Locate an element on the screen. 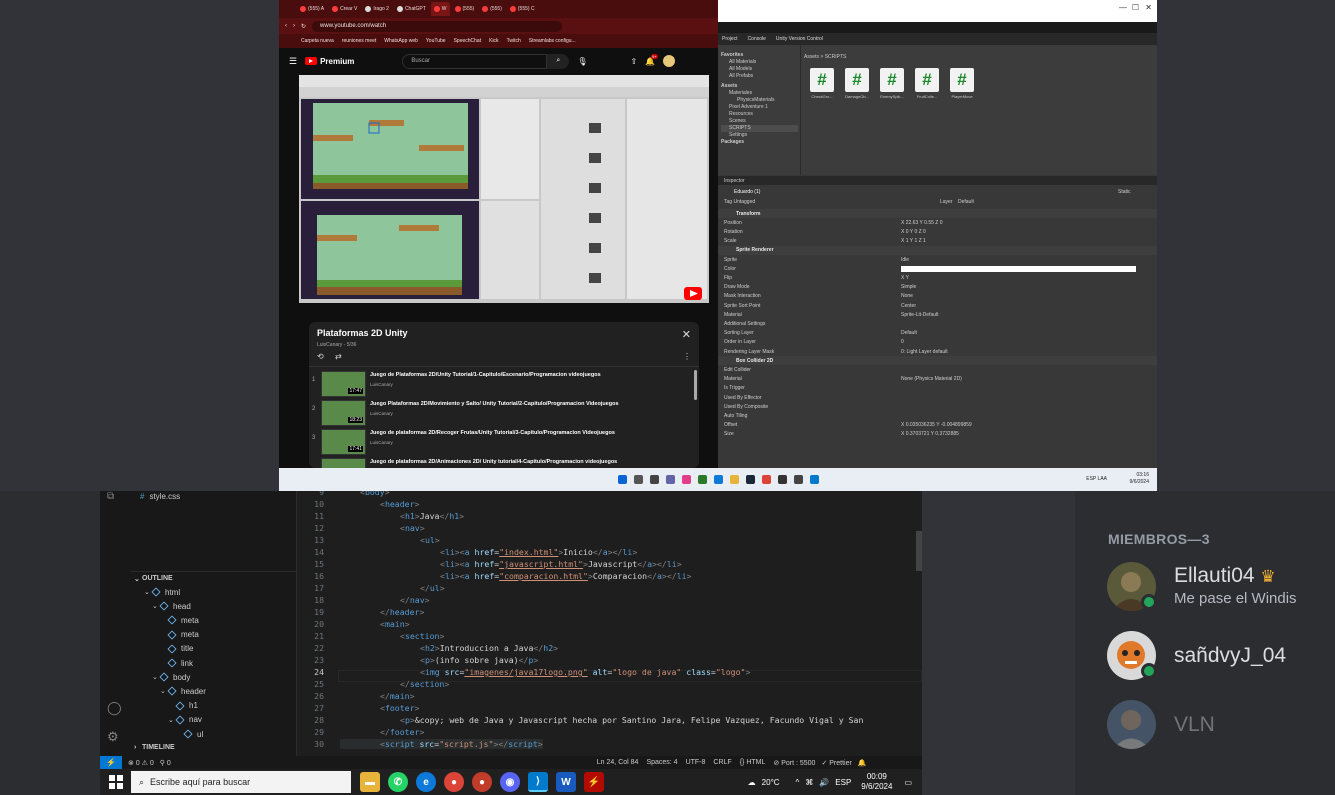 This screenshot has height=795, width=1335. browser-tab: (555) A is located at coordinates (312, 9).